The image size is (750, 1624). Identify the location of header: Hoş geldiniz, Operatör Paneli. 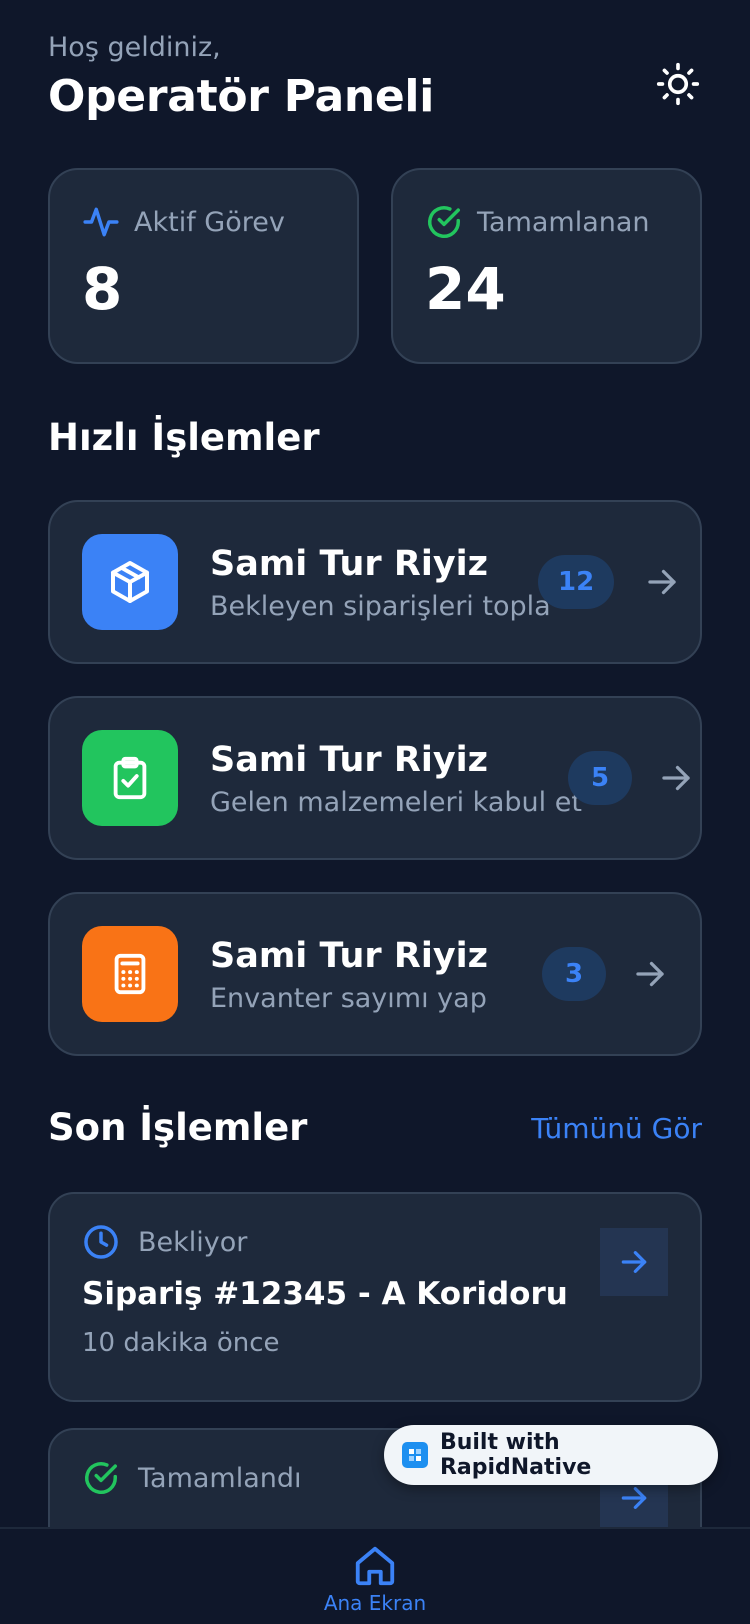
(375, 87).